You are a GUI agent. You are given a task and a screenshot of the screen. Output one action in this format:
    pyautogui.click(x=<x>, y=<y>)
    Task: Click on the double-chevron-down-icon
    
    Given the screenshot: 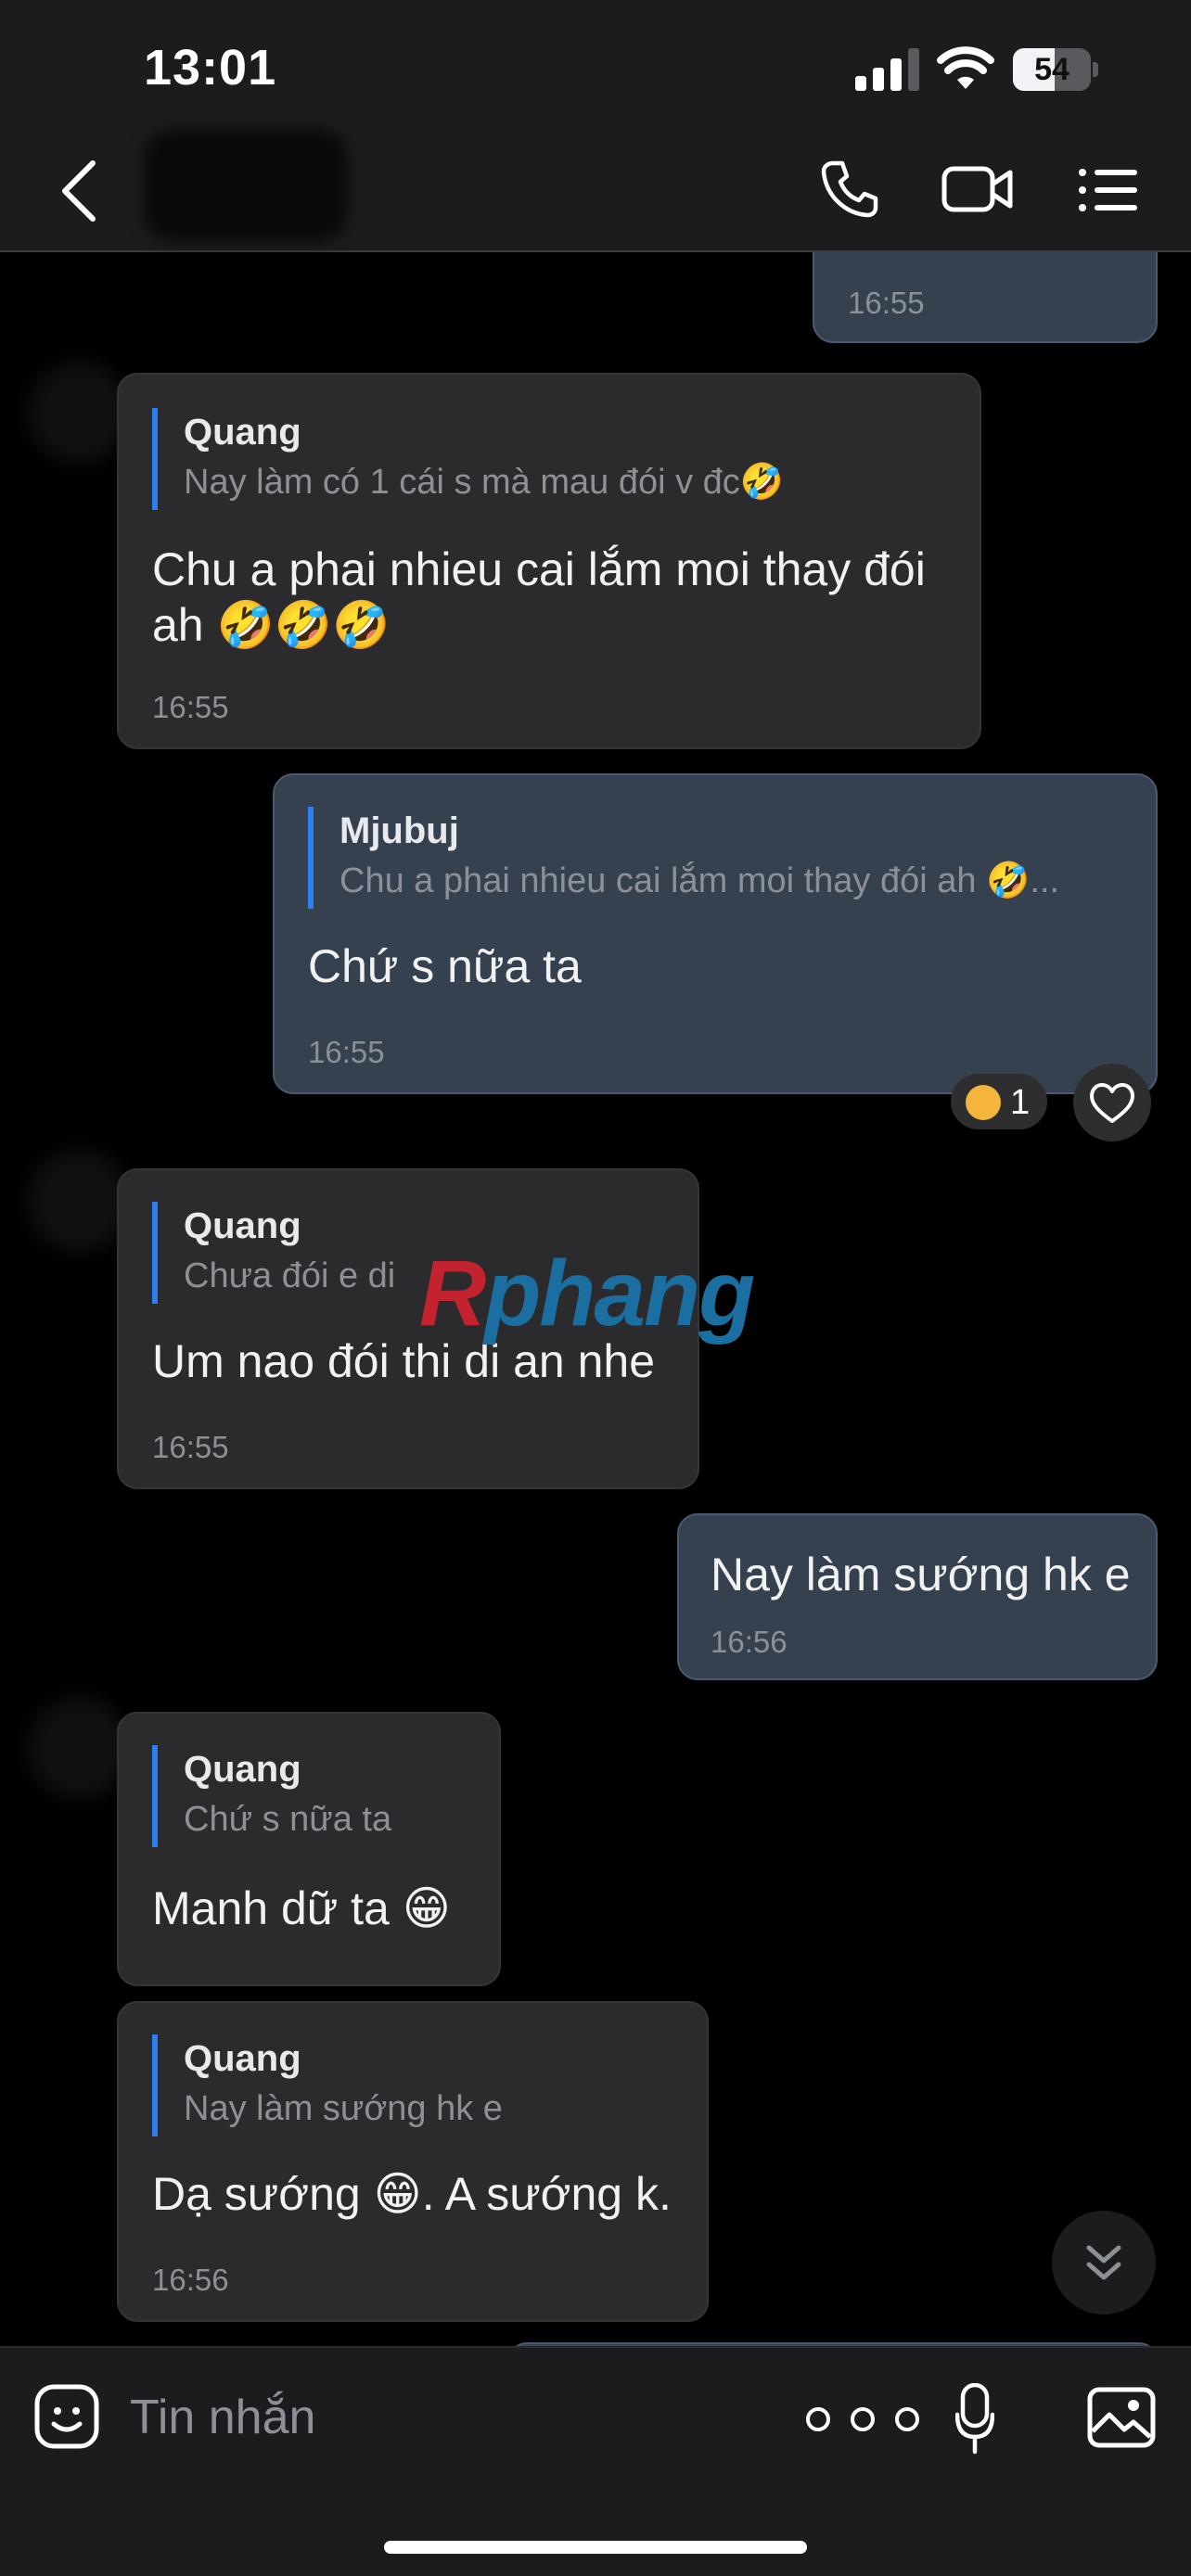 What is the action you would take?
    pyautogui.click(x=1103, y=2262)
    